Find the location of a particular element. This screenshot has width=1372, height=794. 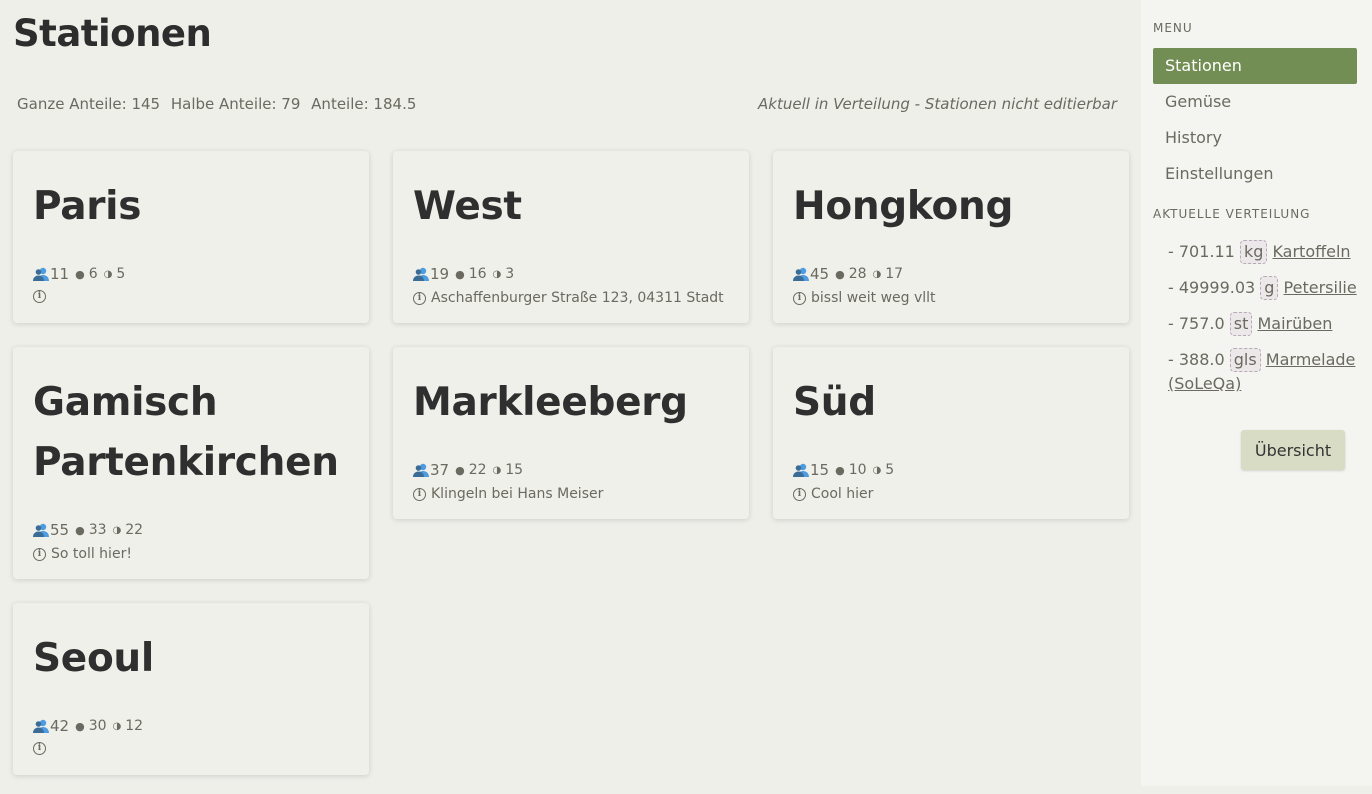

station-half: 17 is located at coordinates (894, 274).